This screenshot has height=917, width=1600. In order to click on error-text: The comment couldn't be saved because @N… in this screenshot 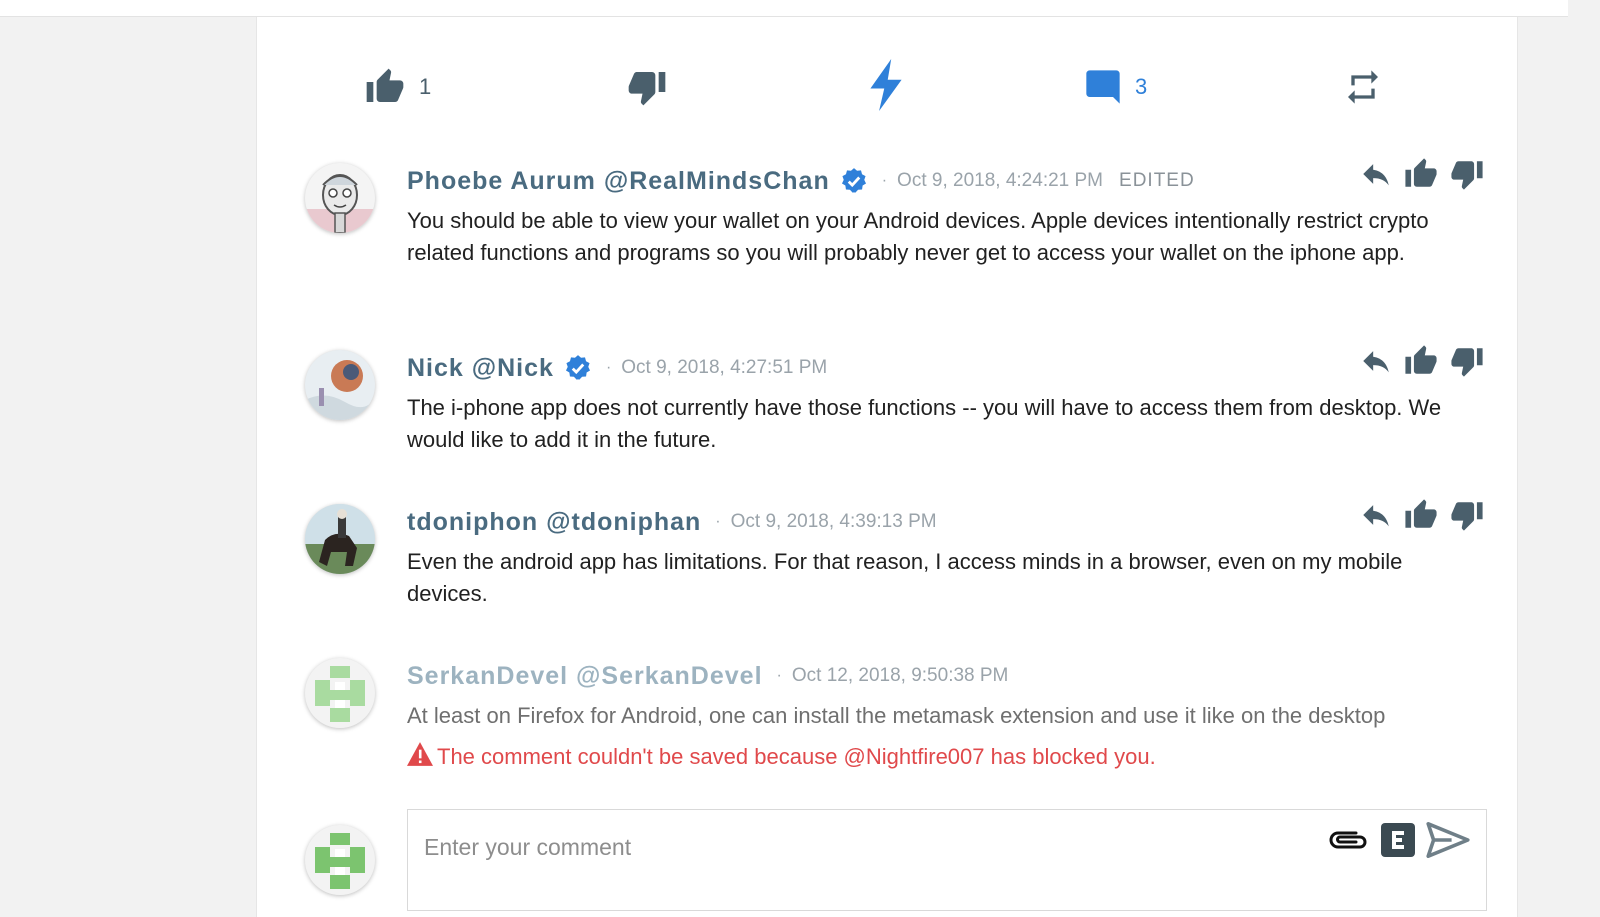, I will do `click(796, 756)`.